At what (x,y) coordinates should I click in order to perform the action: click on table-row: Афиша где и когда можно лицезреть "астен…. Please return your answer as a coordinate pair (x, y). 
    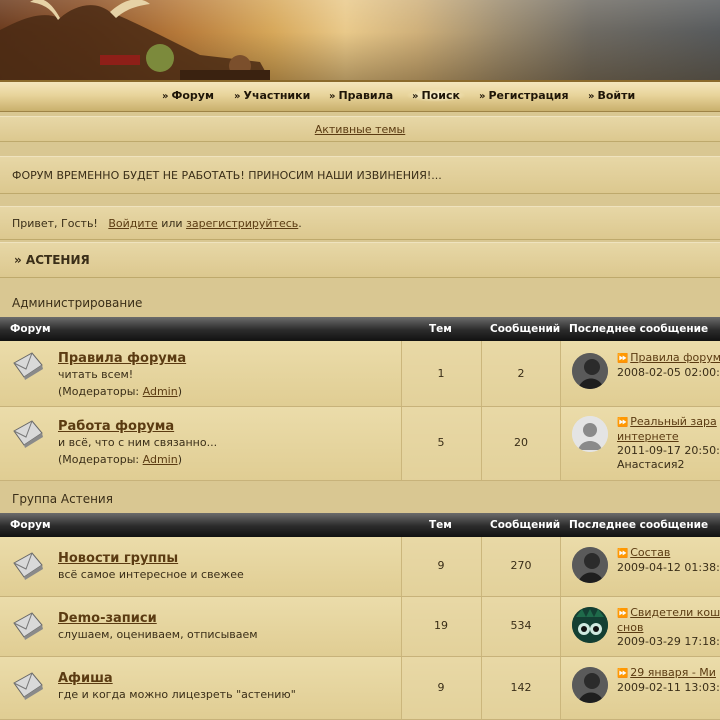
    Looking at the image, I should click on (360, 688).